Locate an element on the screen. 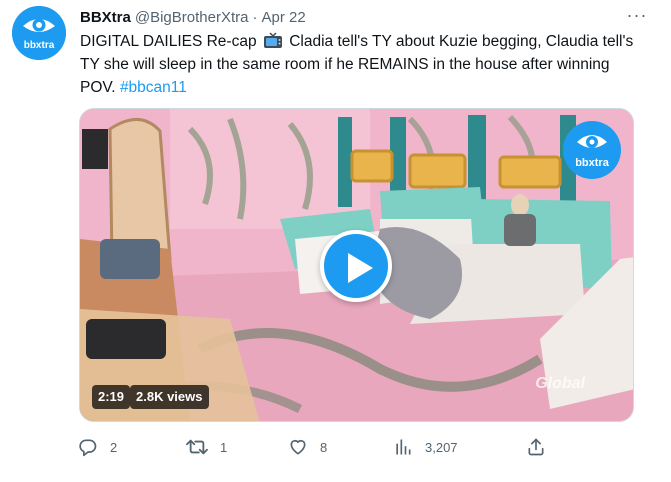 The height and width of the screenshot is (482, 671). retweet-icon is located at coordinates (197, 447).